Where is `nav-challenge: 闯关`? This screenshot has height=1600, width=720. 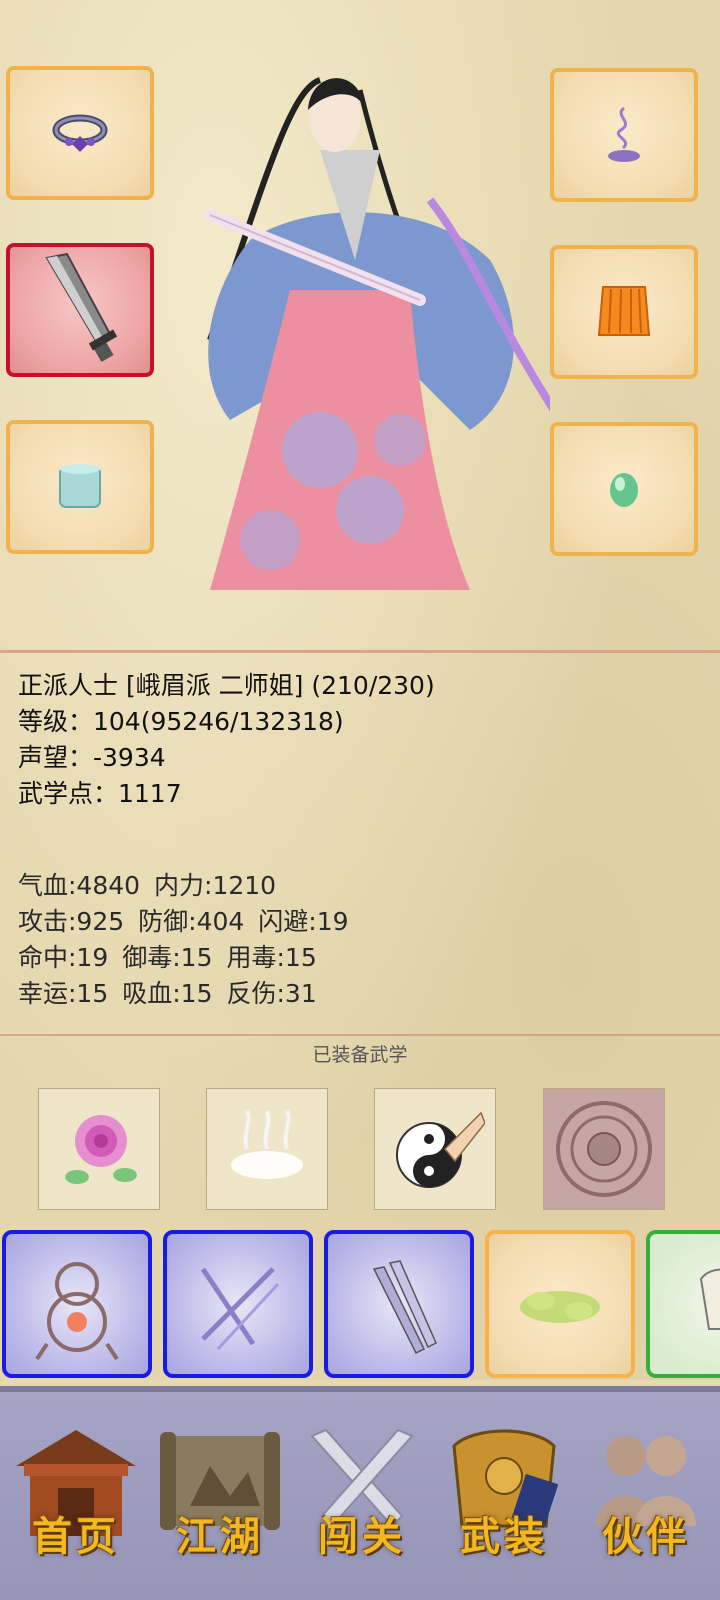 nav-challenge: 闯关 is located at coordinates (362, 1501).